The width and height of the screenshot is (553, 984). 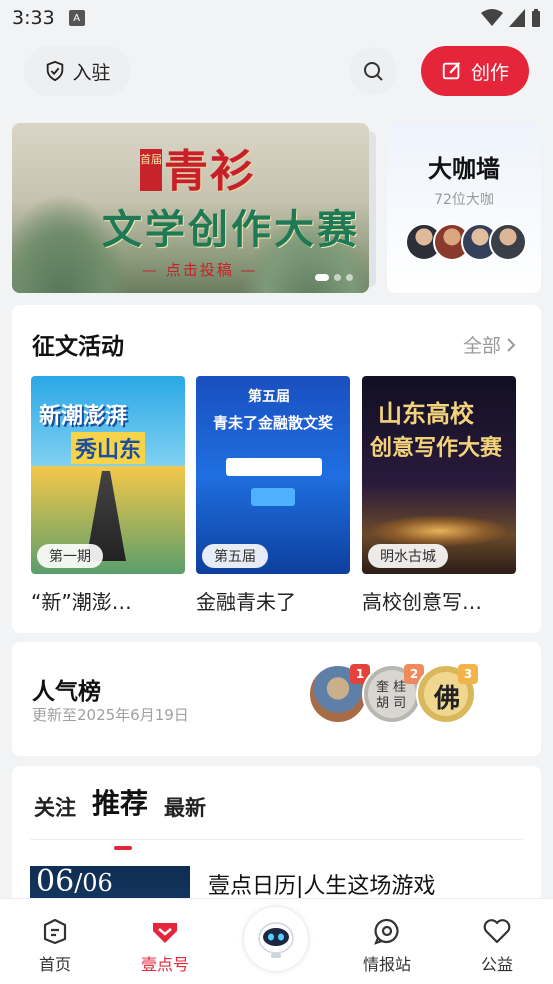 I want to click on popularity-rank-card: 人气榜 更新至2025年6月19日 1 奎 桂胡 司 2 佛 3, so click(x=276, y=699).